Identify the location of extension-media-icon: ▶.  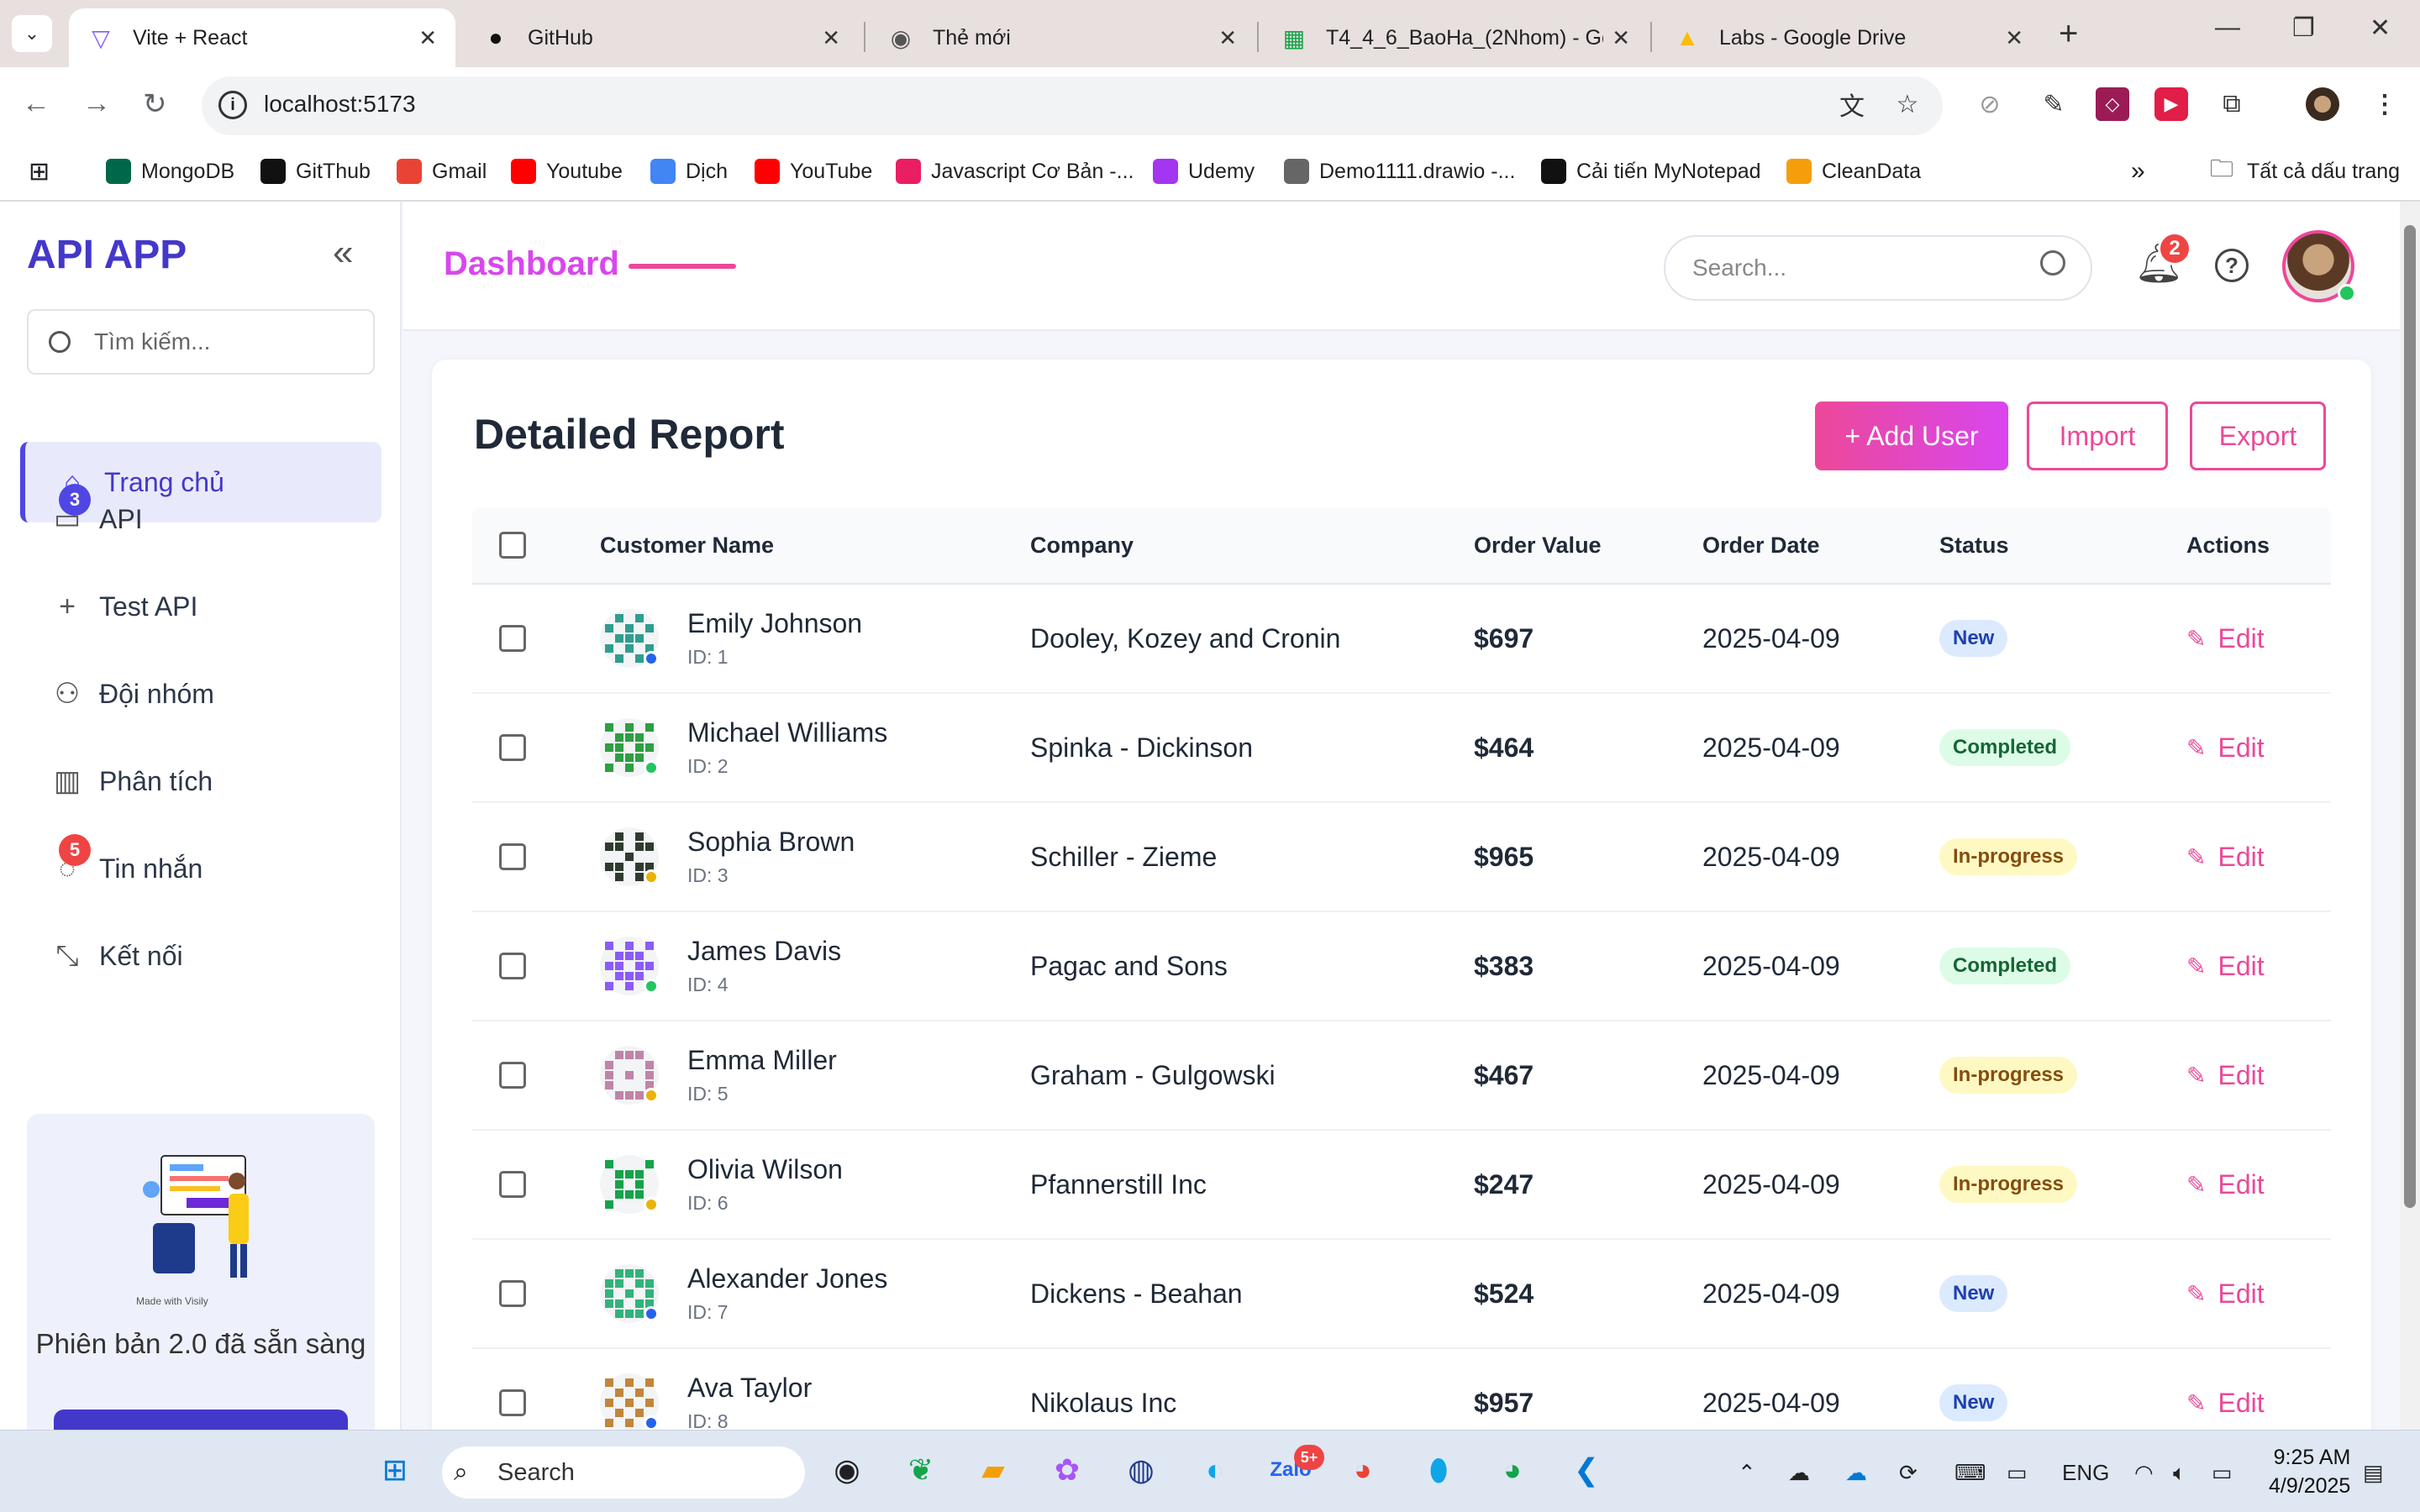
(2171, 104).